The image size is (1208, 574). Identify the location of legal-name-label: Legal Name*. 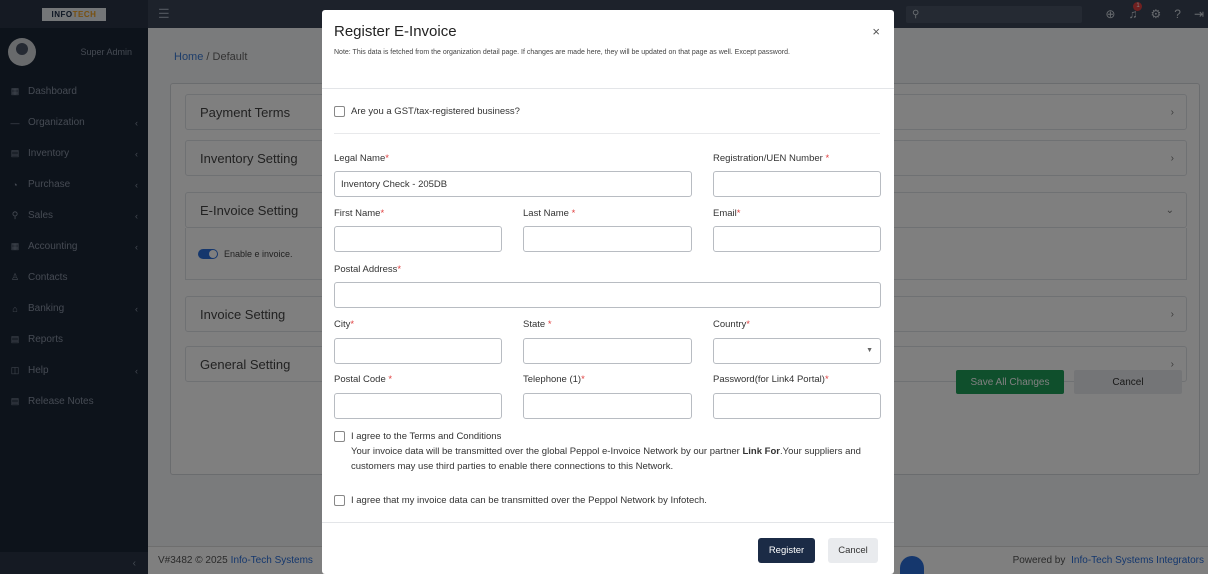
(361, 158).